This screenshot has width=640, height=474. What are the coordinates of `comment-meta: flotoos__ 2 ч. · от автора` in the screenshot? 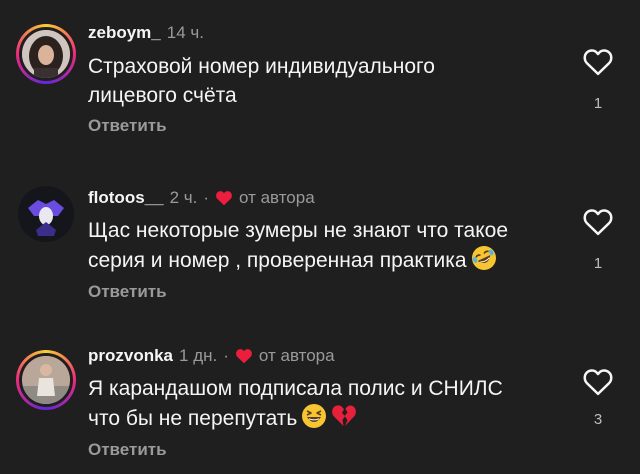 It's located at (201, 198).